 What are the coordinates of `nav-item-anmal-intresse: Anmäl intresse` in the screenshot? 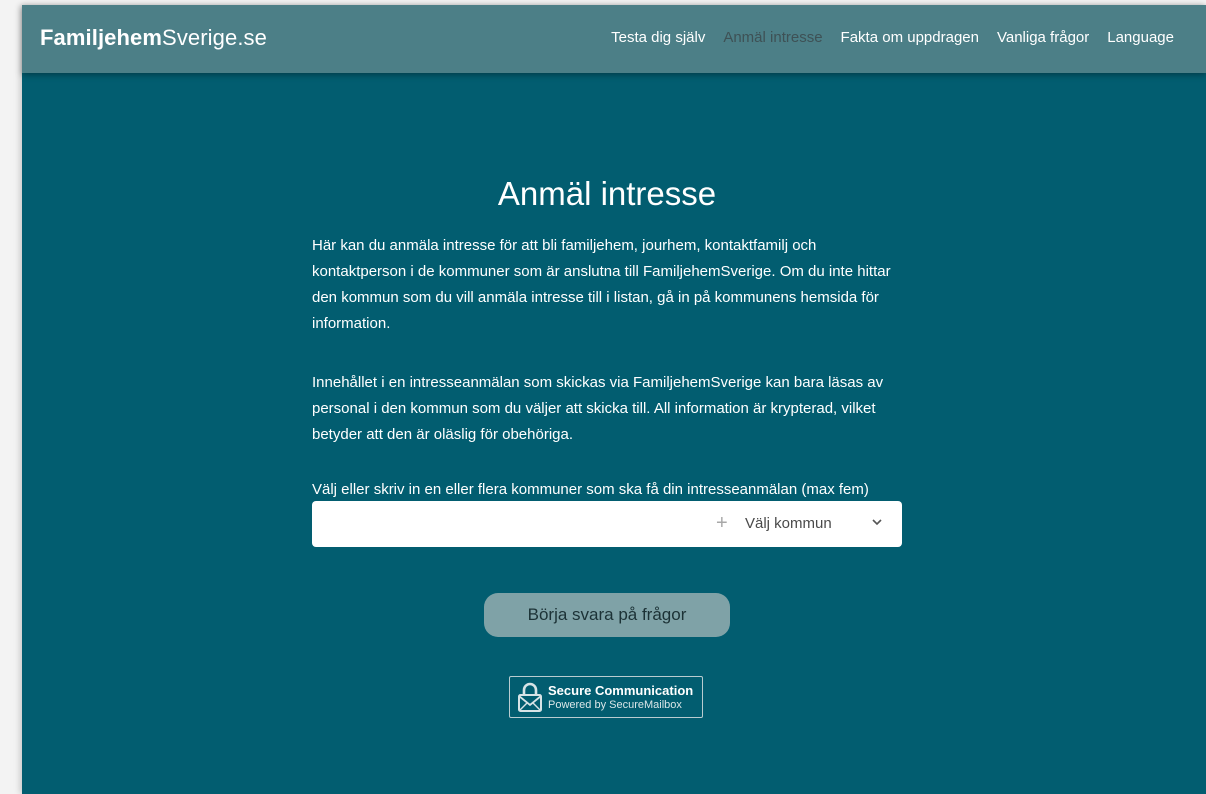 It's located at (772, 37).